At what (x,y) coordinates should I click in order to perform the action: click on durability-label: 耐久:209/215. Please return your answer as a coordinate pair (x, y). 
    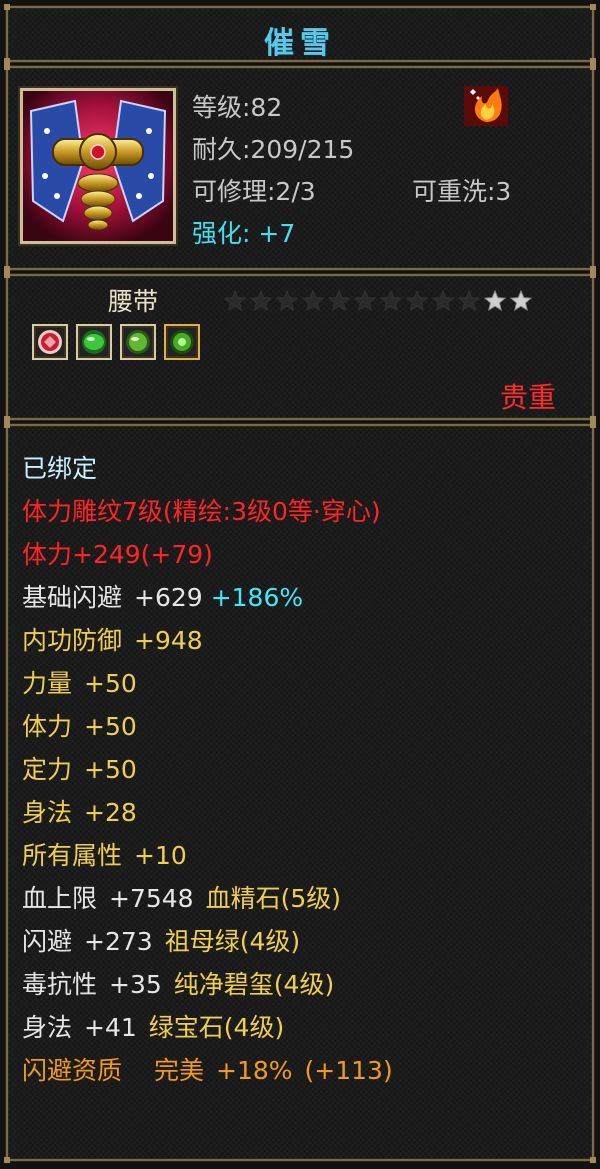
    Looking at the image, I should click on (273, 149).